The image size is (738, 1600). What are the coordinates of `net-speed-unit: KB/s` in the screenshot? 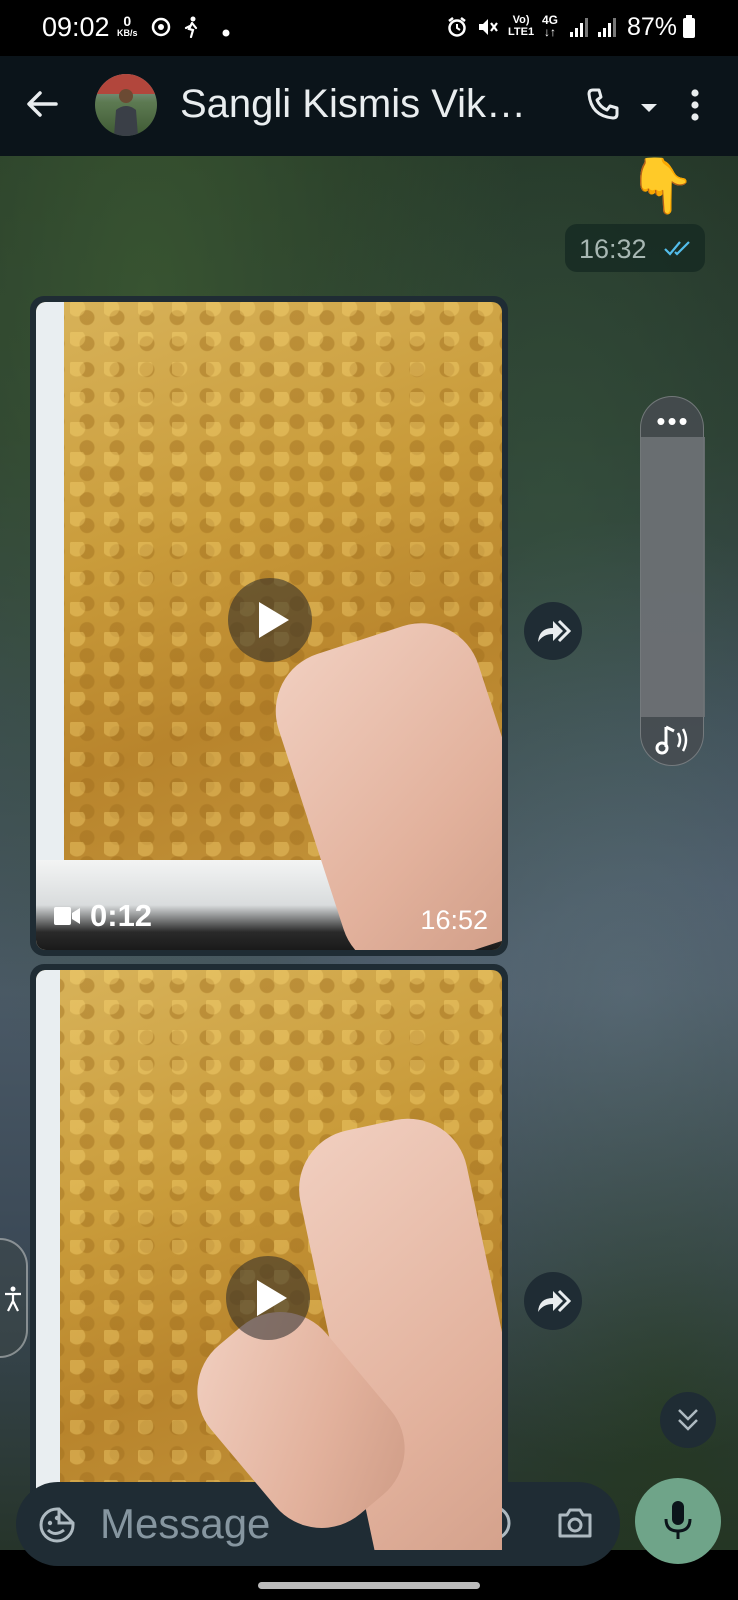 It's located at (127, 33).